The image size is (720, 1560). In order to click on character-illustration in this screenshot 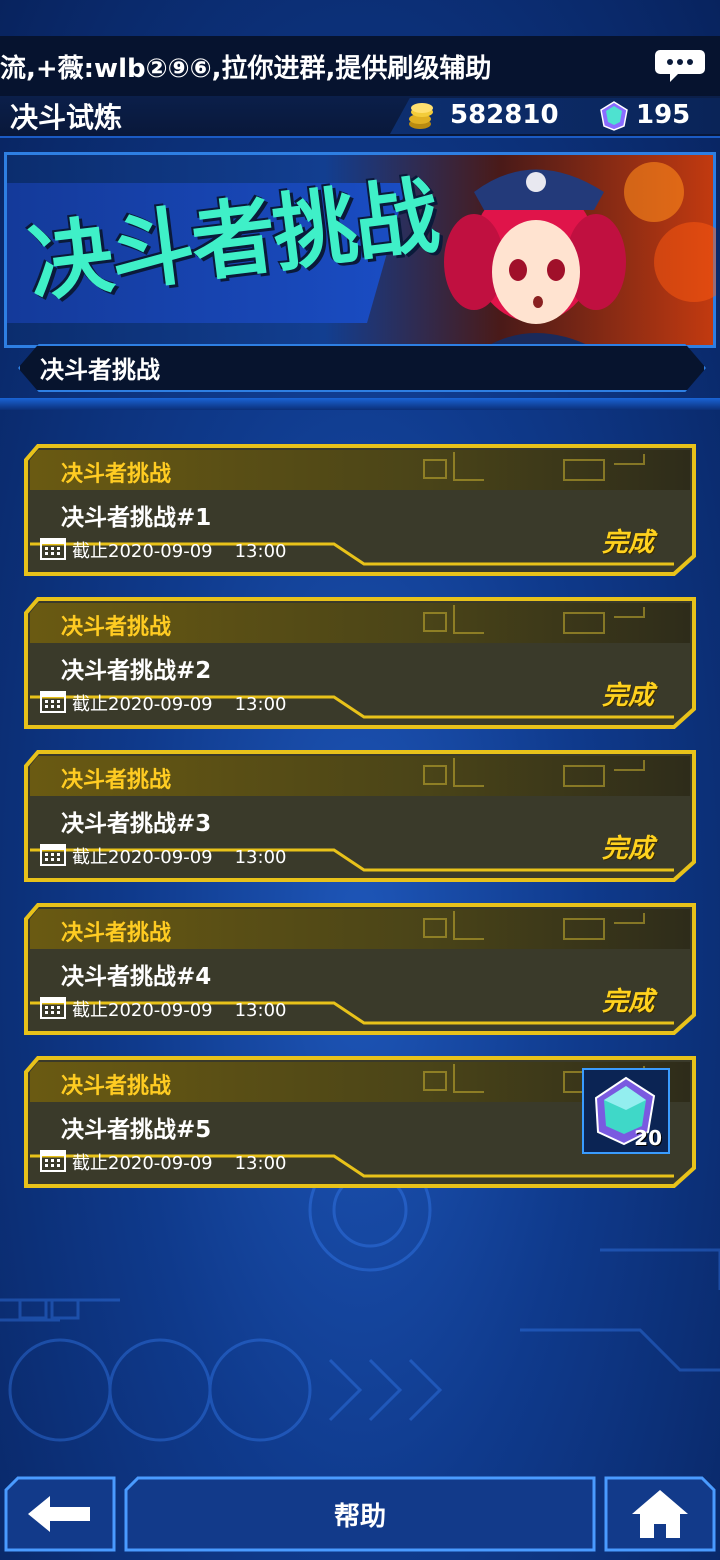, I will do `click(580, 255)`.